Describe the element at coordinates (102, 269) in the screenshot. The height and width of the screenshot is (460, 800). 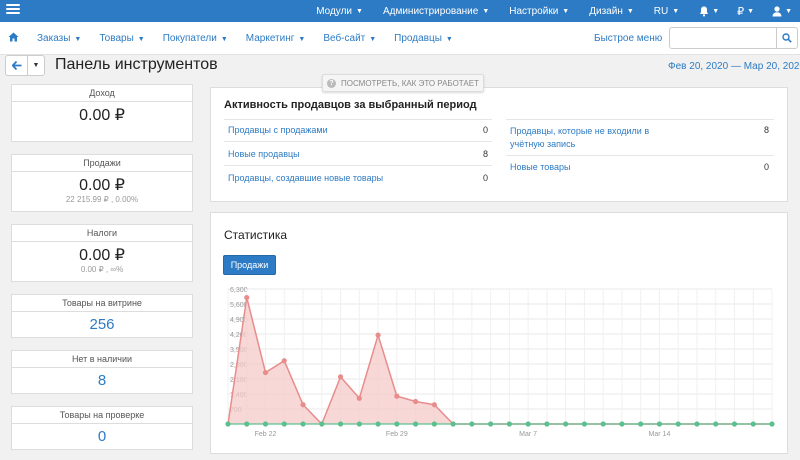
I see `stat-subtitle: 0.00 ₽ , ∞%` at that location.